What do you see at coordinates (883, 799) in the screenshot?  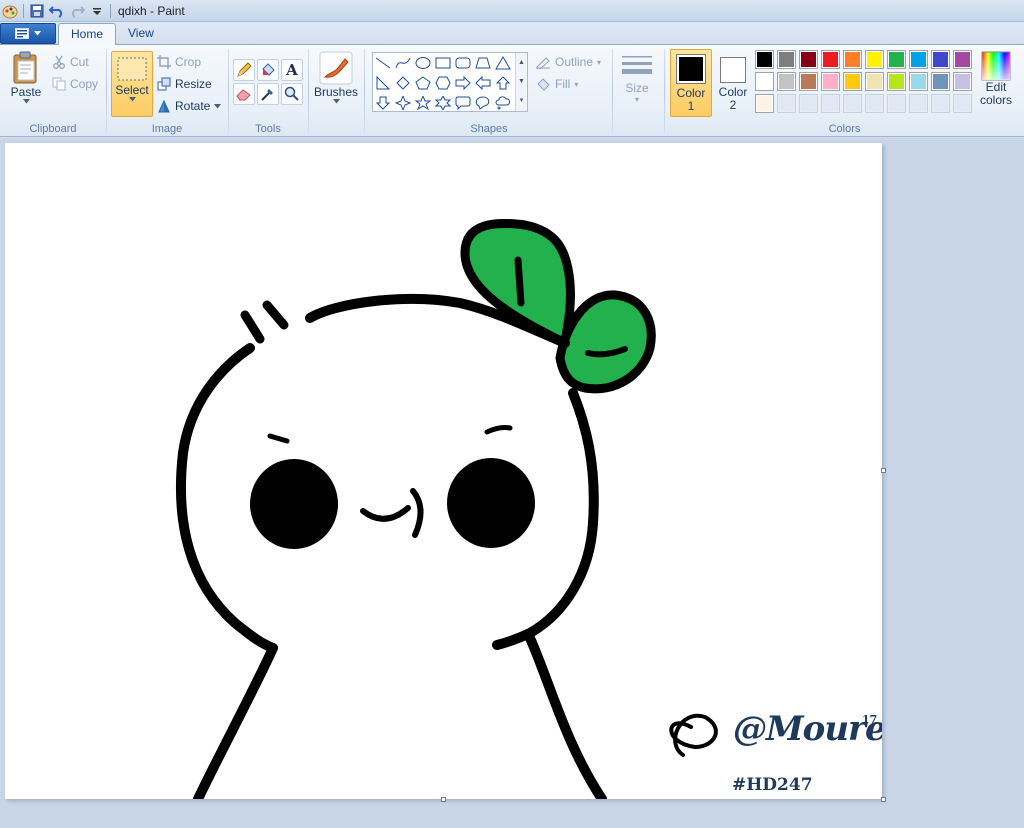 I see `canvas-resize-handle-corner` at bounding box center [883, 799].